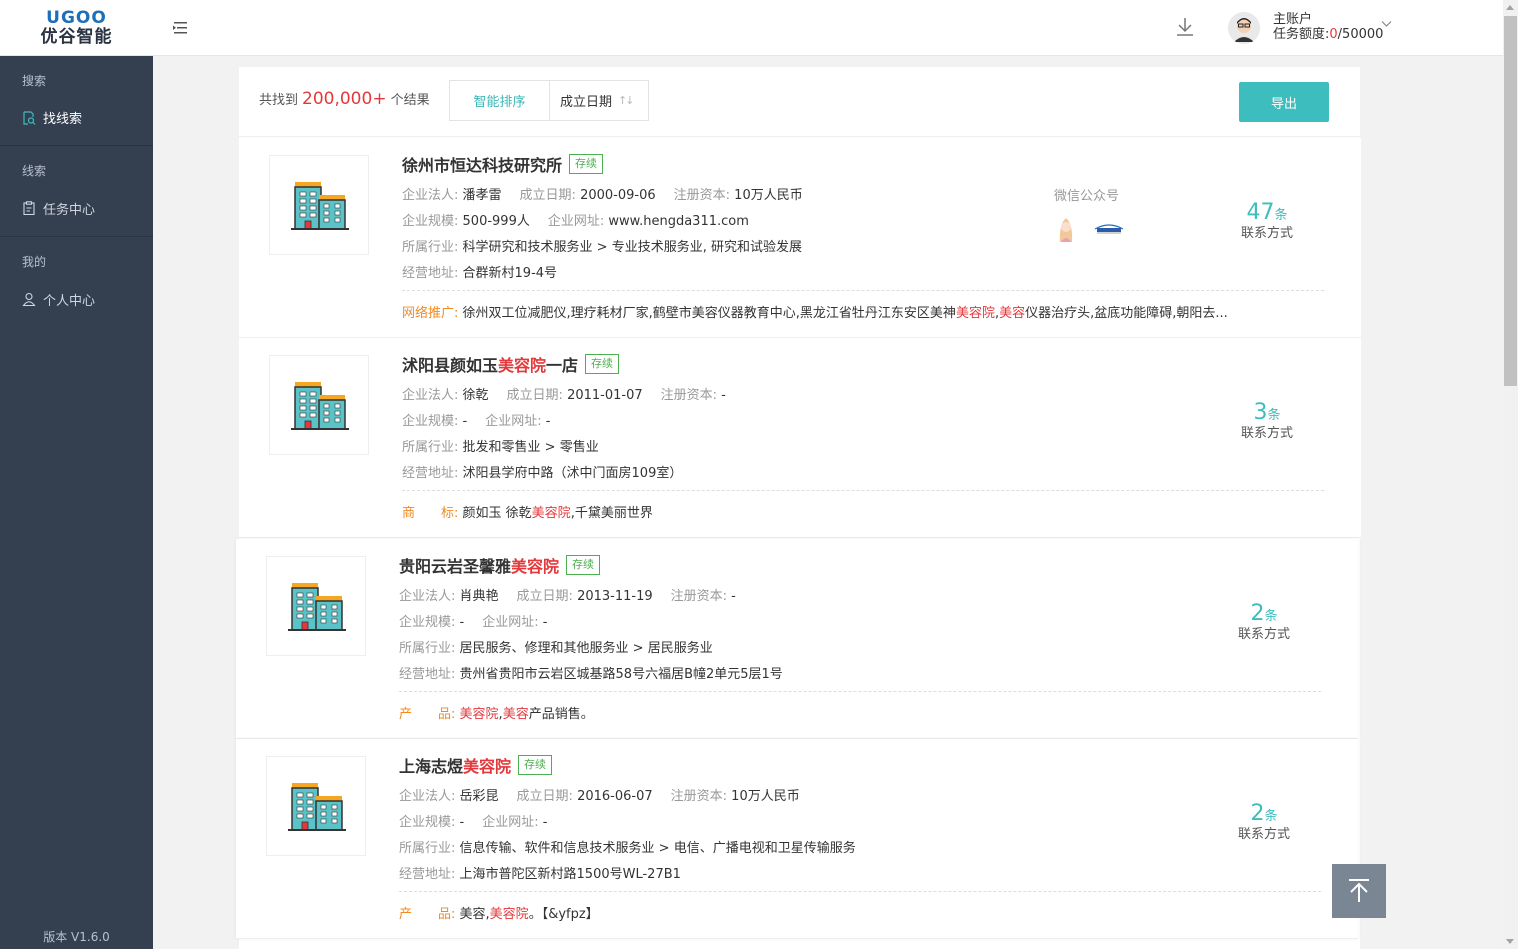 This screenshot has height=949, width=1518. What do you see at coordinates (605, 395) in the screenshot?
I see `founded-value: 2011-01-07` at bounding box center [605, 395].